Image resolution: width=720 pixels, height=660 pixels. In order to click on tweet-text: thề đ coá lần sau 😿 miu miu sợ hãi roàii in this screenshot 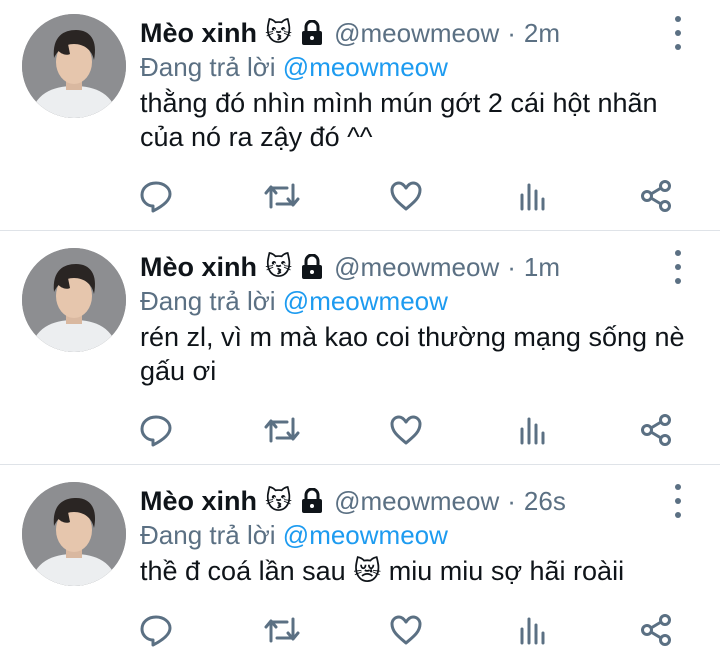, I will do `click(382, 571)`.